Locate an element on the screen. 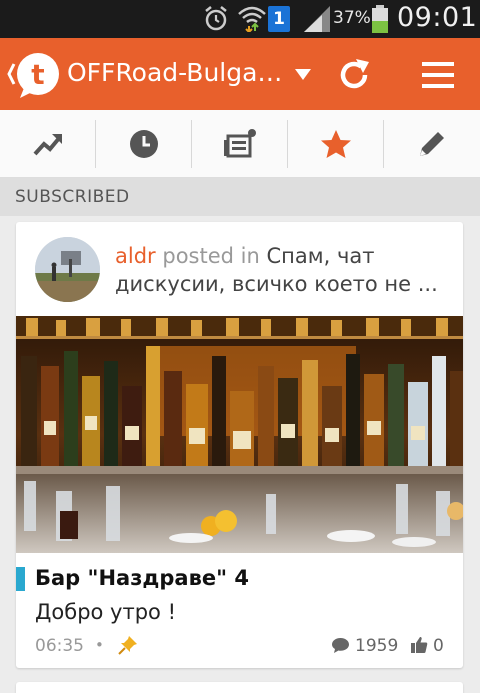 The height and width of the screenshot is (693, 480). trending-icon is located at coordinates (47, 145).